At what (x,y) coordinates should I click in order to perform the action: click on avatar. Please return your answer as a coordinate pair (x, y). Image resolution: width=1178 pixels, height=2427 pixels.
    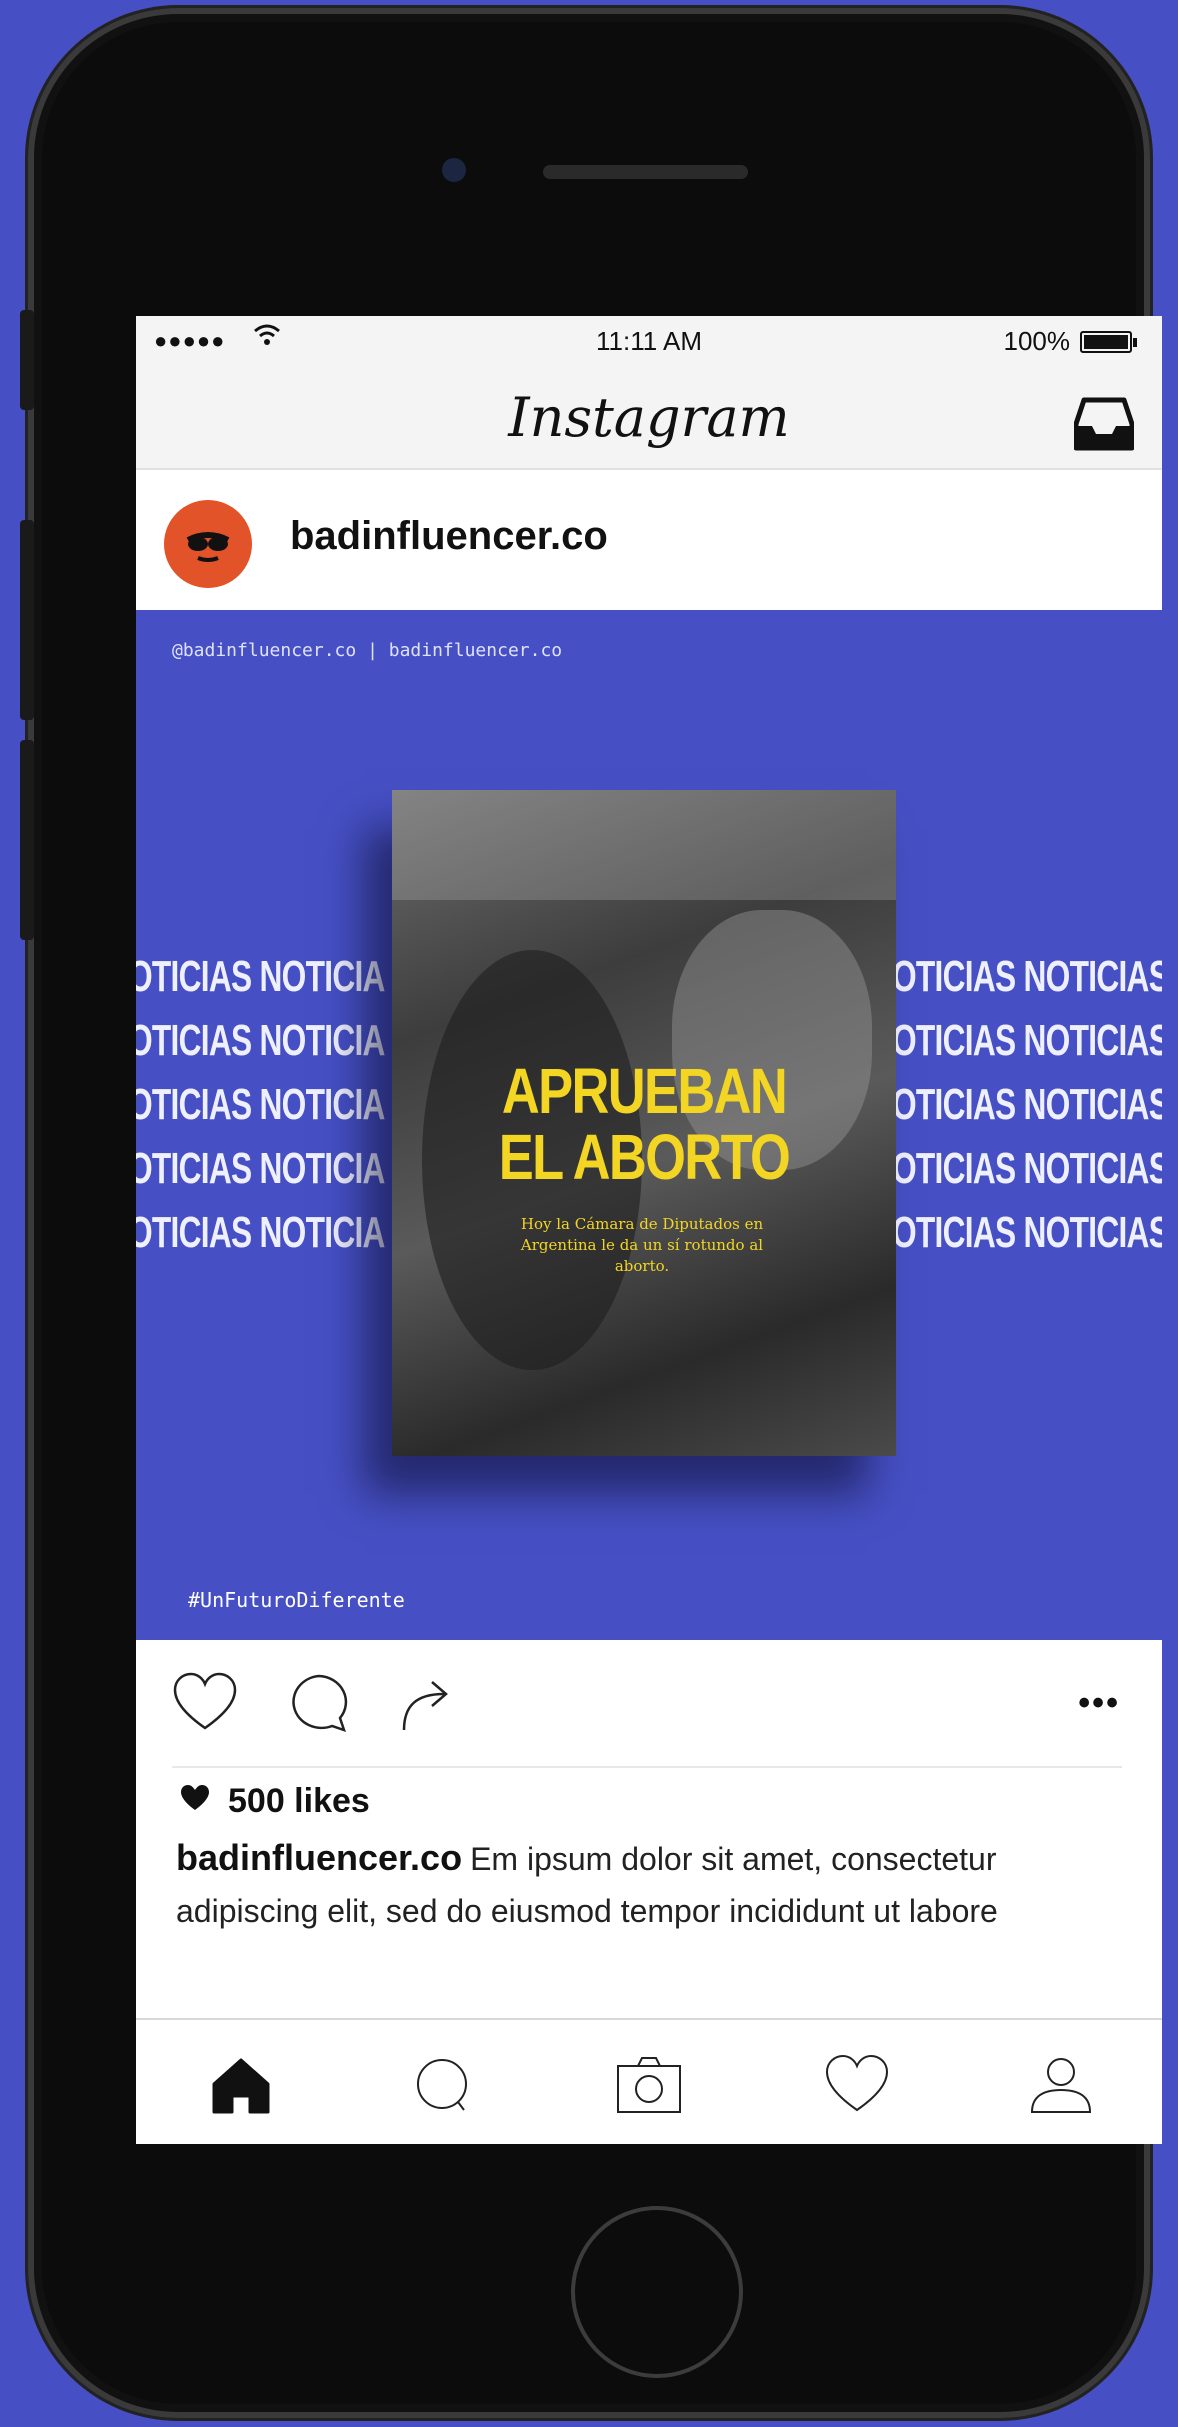
    Looking at the image, I should click on (208, 544).